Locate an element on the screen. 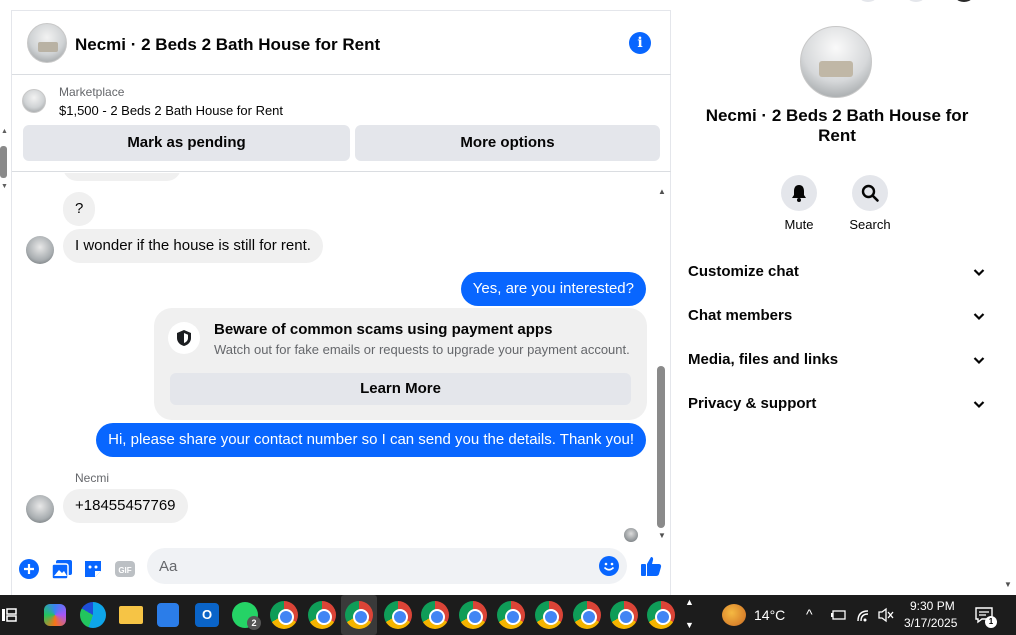  emoji-icon is located at coordinates (609, 566).